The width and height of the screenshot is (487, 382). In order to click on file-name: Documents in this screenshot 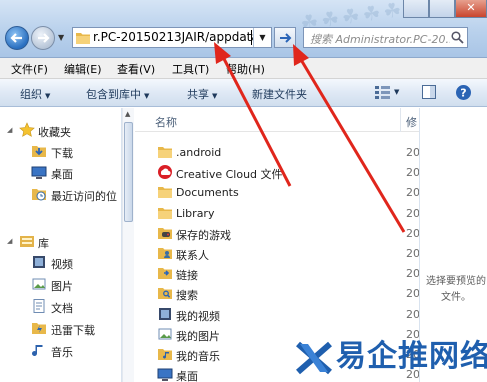, I will do `click(207, 193)`.